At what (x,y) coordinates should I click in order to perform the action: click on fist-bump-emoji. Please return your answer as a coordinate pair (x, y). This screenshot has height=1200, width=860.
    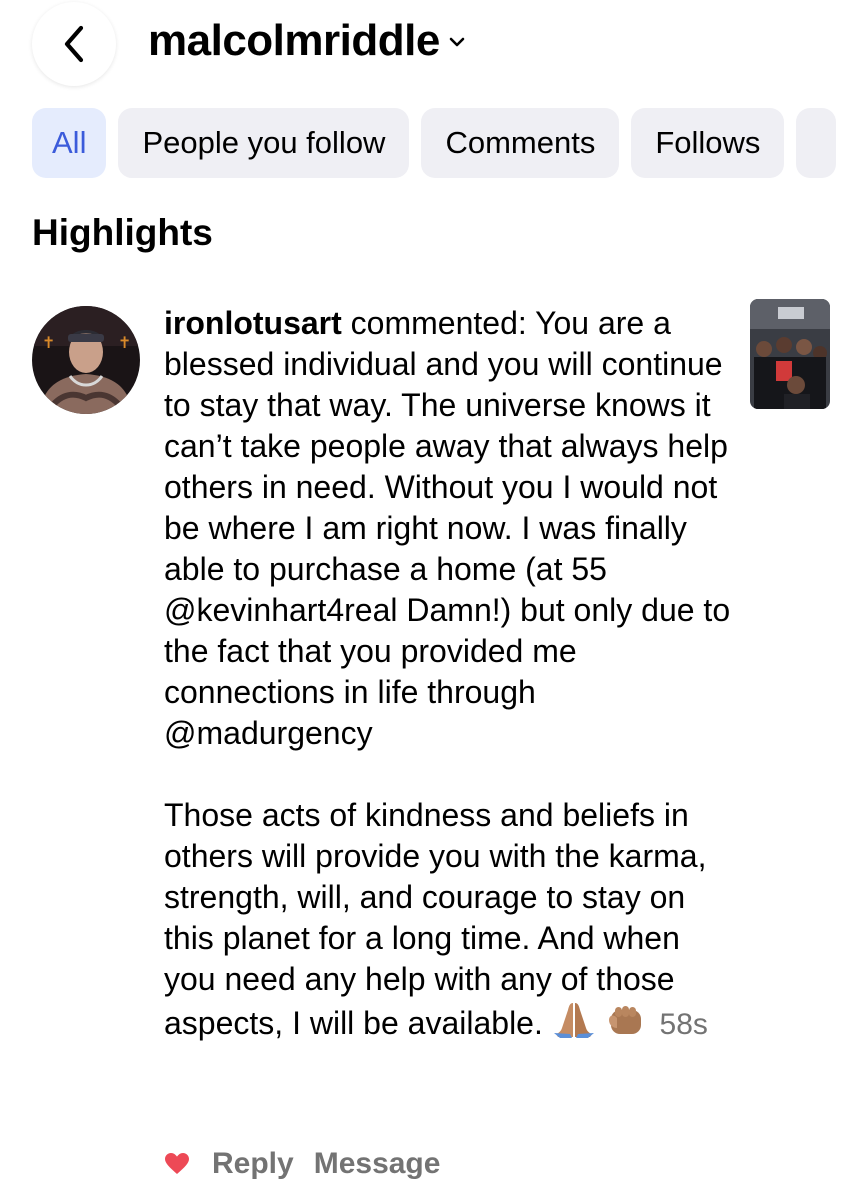
    Looking at the image, I should click on (625, 1025).